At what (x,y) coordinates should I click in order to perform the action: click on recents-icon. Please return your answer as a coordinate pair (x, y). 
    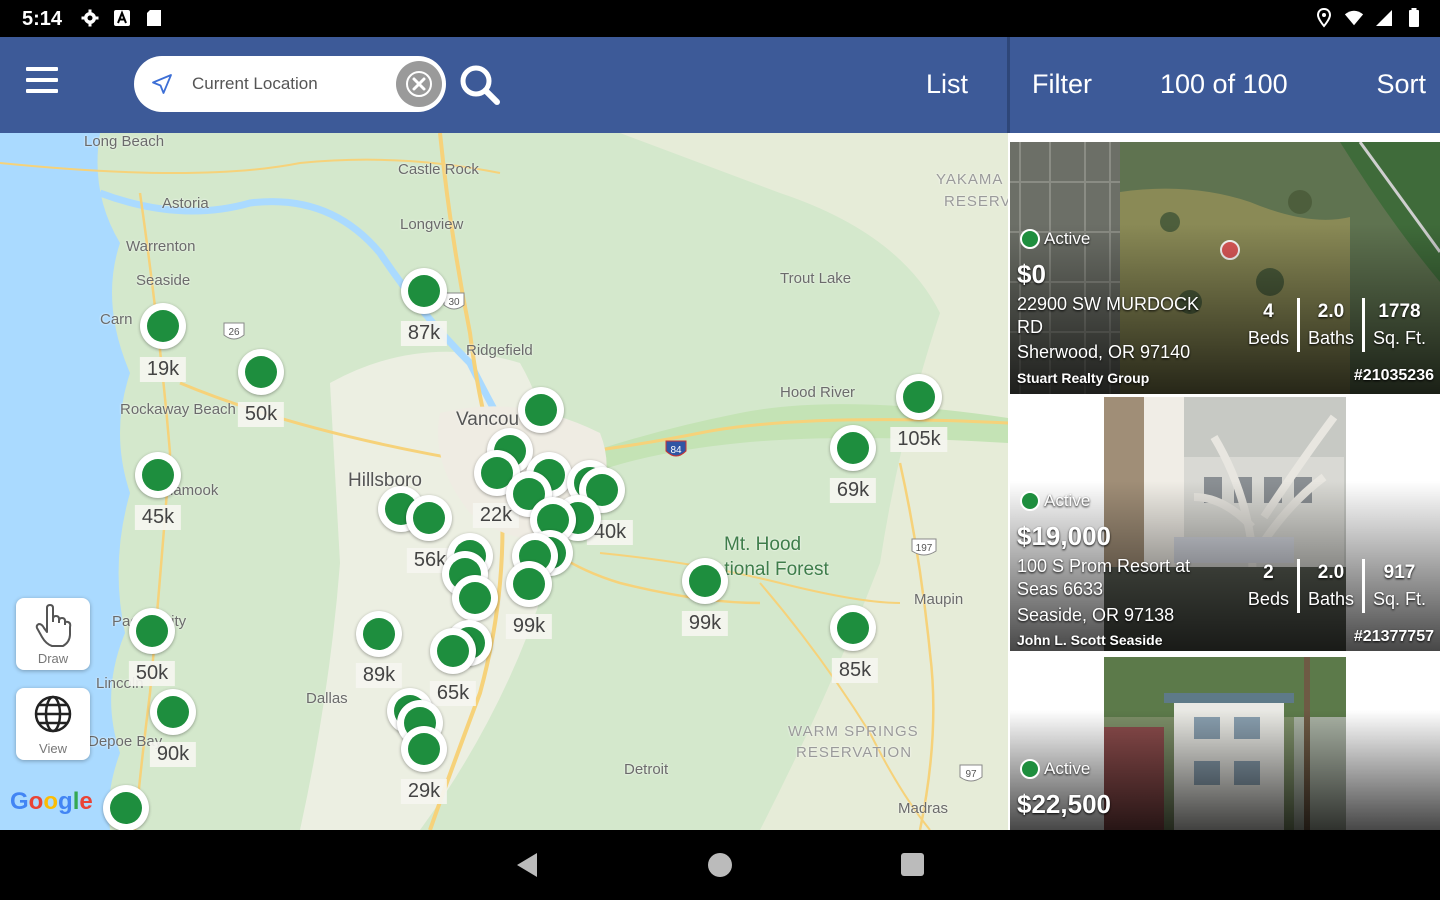
    Looking at the image, I should click on (912, 864).